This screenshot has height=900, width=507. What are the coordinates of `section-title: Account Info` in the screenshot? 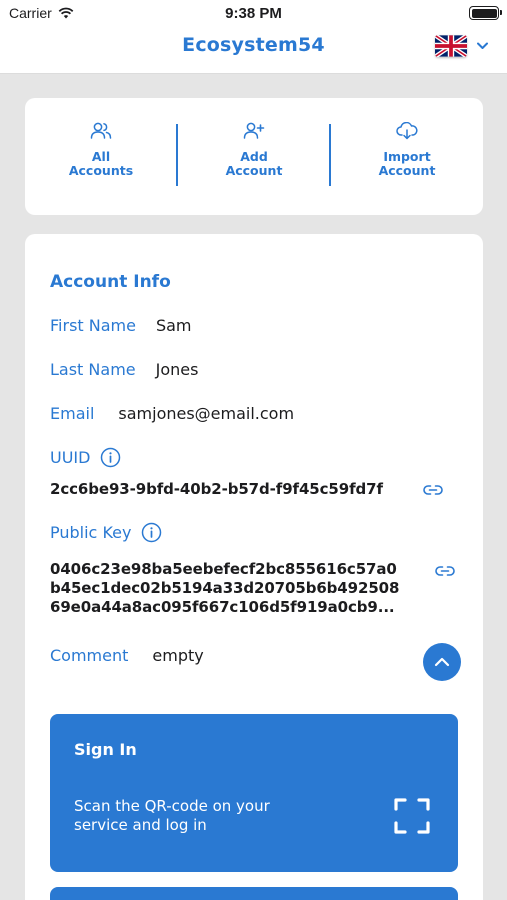 It's located at (110, 282).